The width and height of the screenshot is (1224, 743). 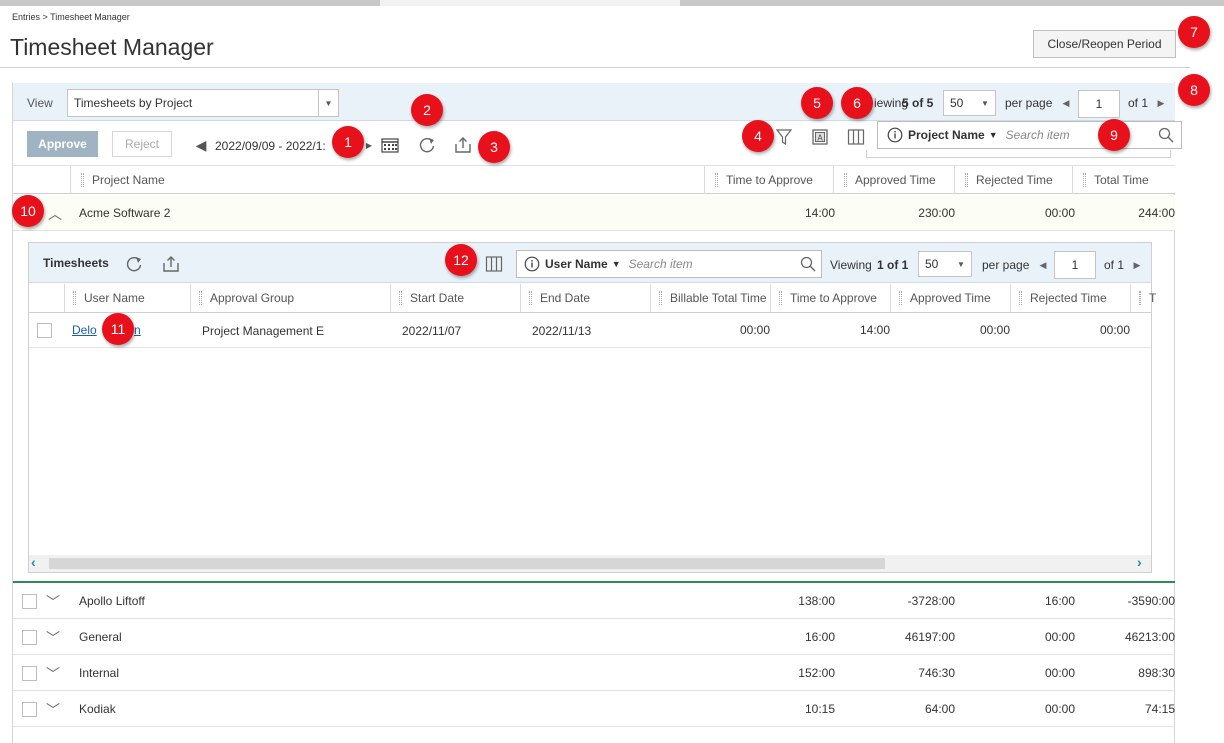 What do you see at coordinates (1104, 44) in the screenshot?
I see `close-reopen-period-button: Close/Reopen Period` at bounding box center [1104, 44].